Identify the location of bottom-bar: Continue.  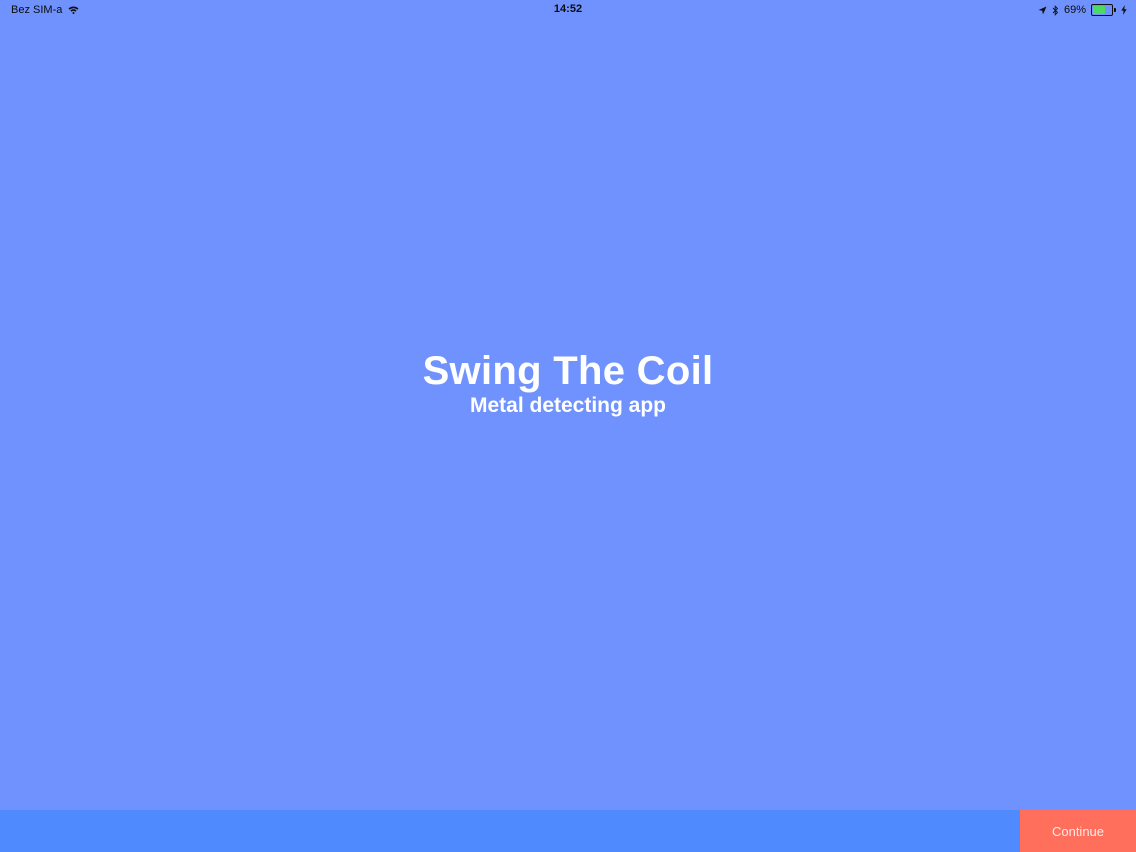
(568, 831).